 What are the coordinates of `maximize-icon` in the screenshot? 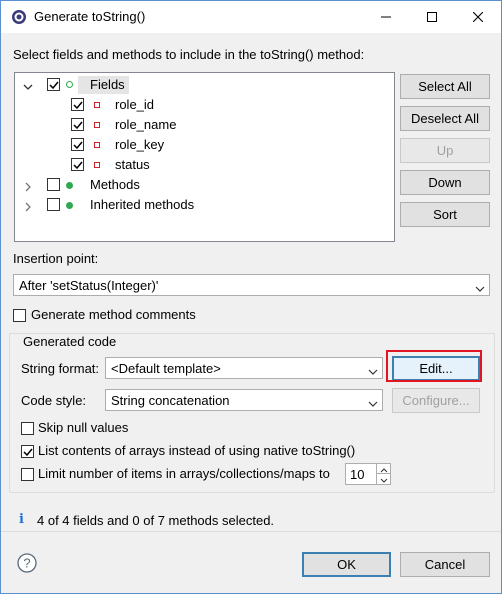 It's located at (432, 17).